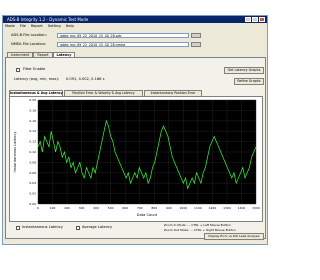 This screenshot has height=280, width=320. I want to click on adsb-file-field: ipbtg_mg_09_22_2010_15_40_28.pdc, so click(123, 35).